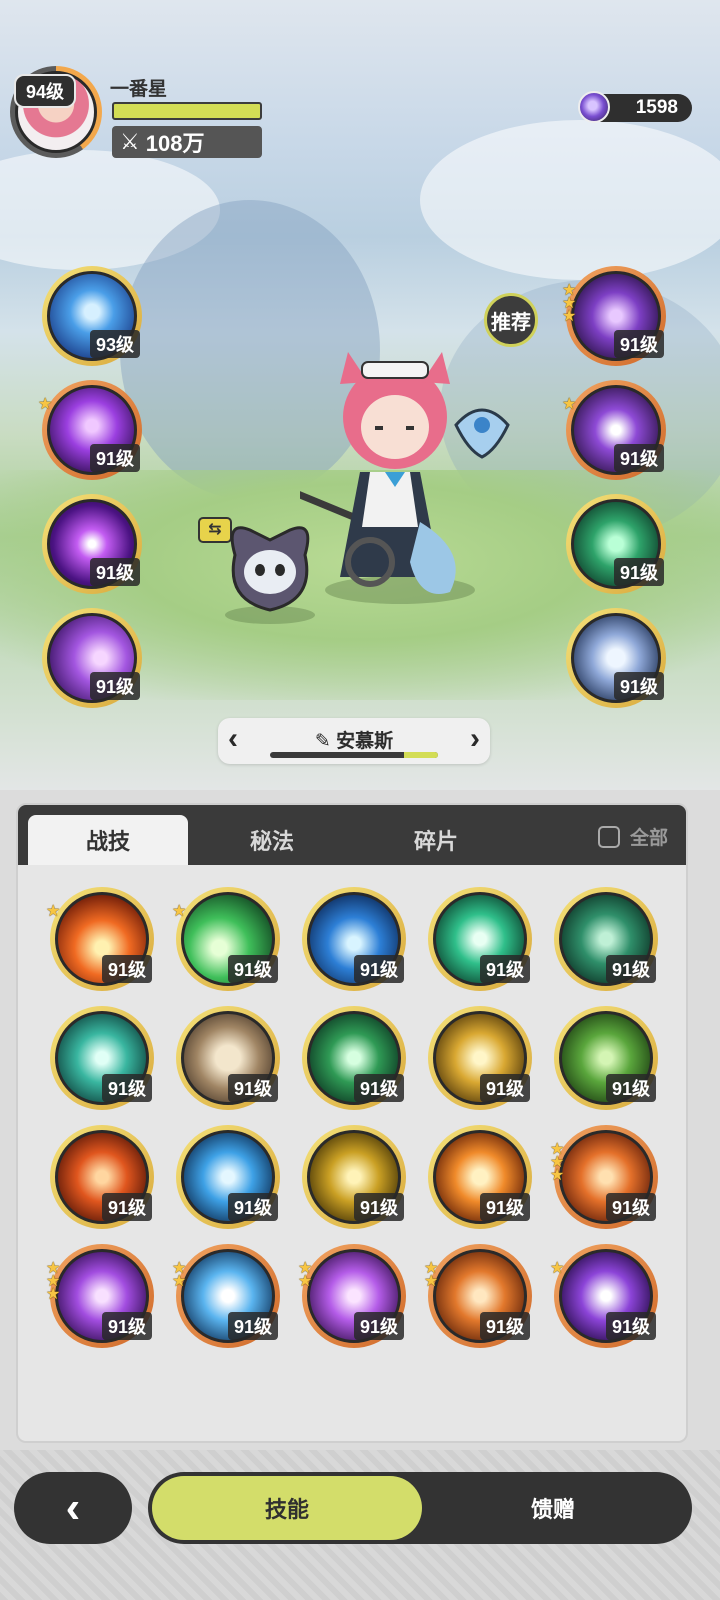 This screenshot has height=1600, width=720. I want to click on character-progress-bar, so click(354, 755).